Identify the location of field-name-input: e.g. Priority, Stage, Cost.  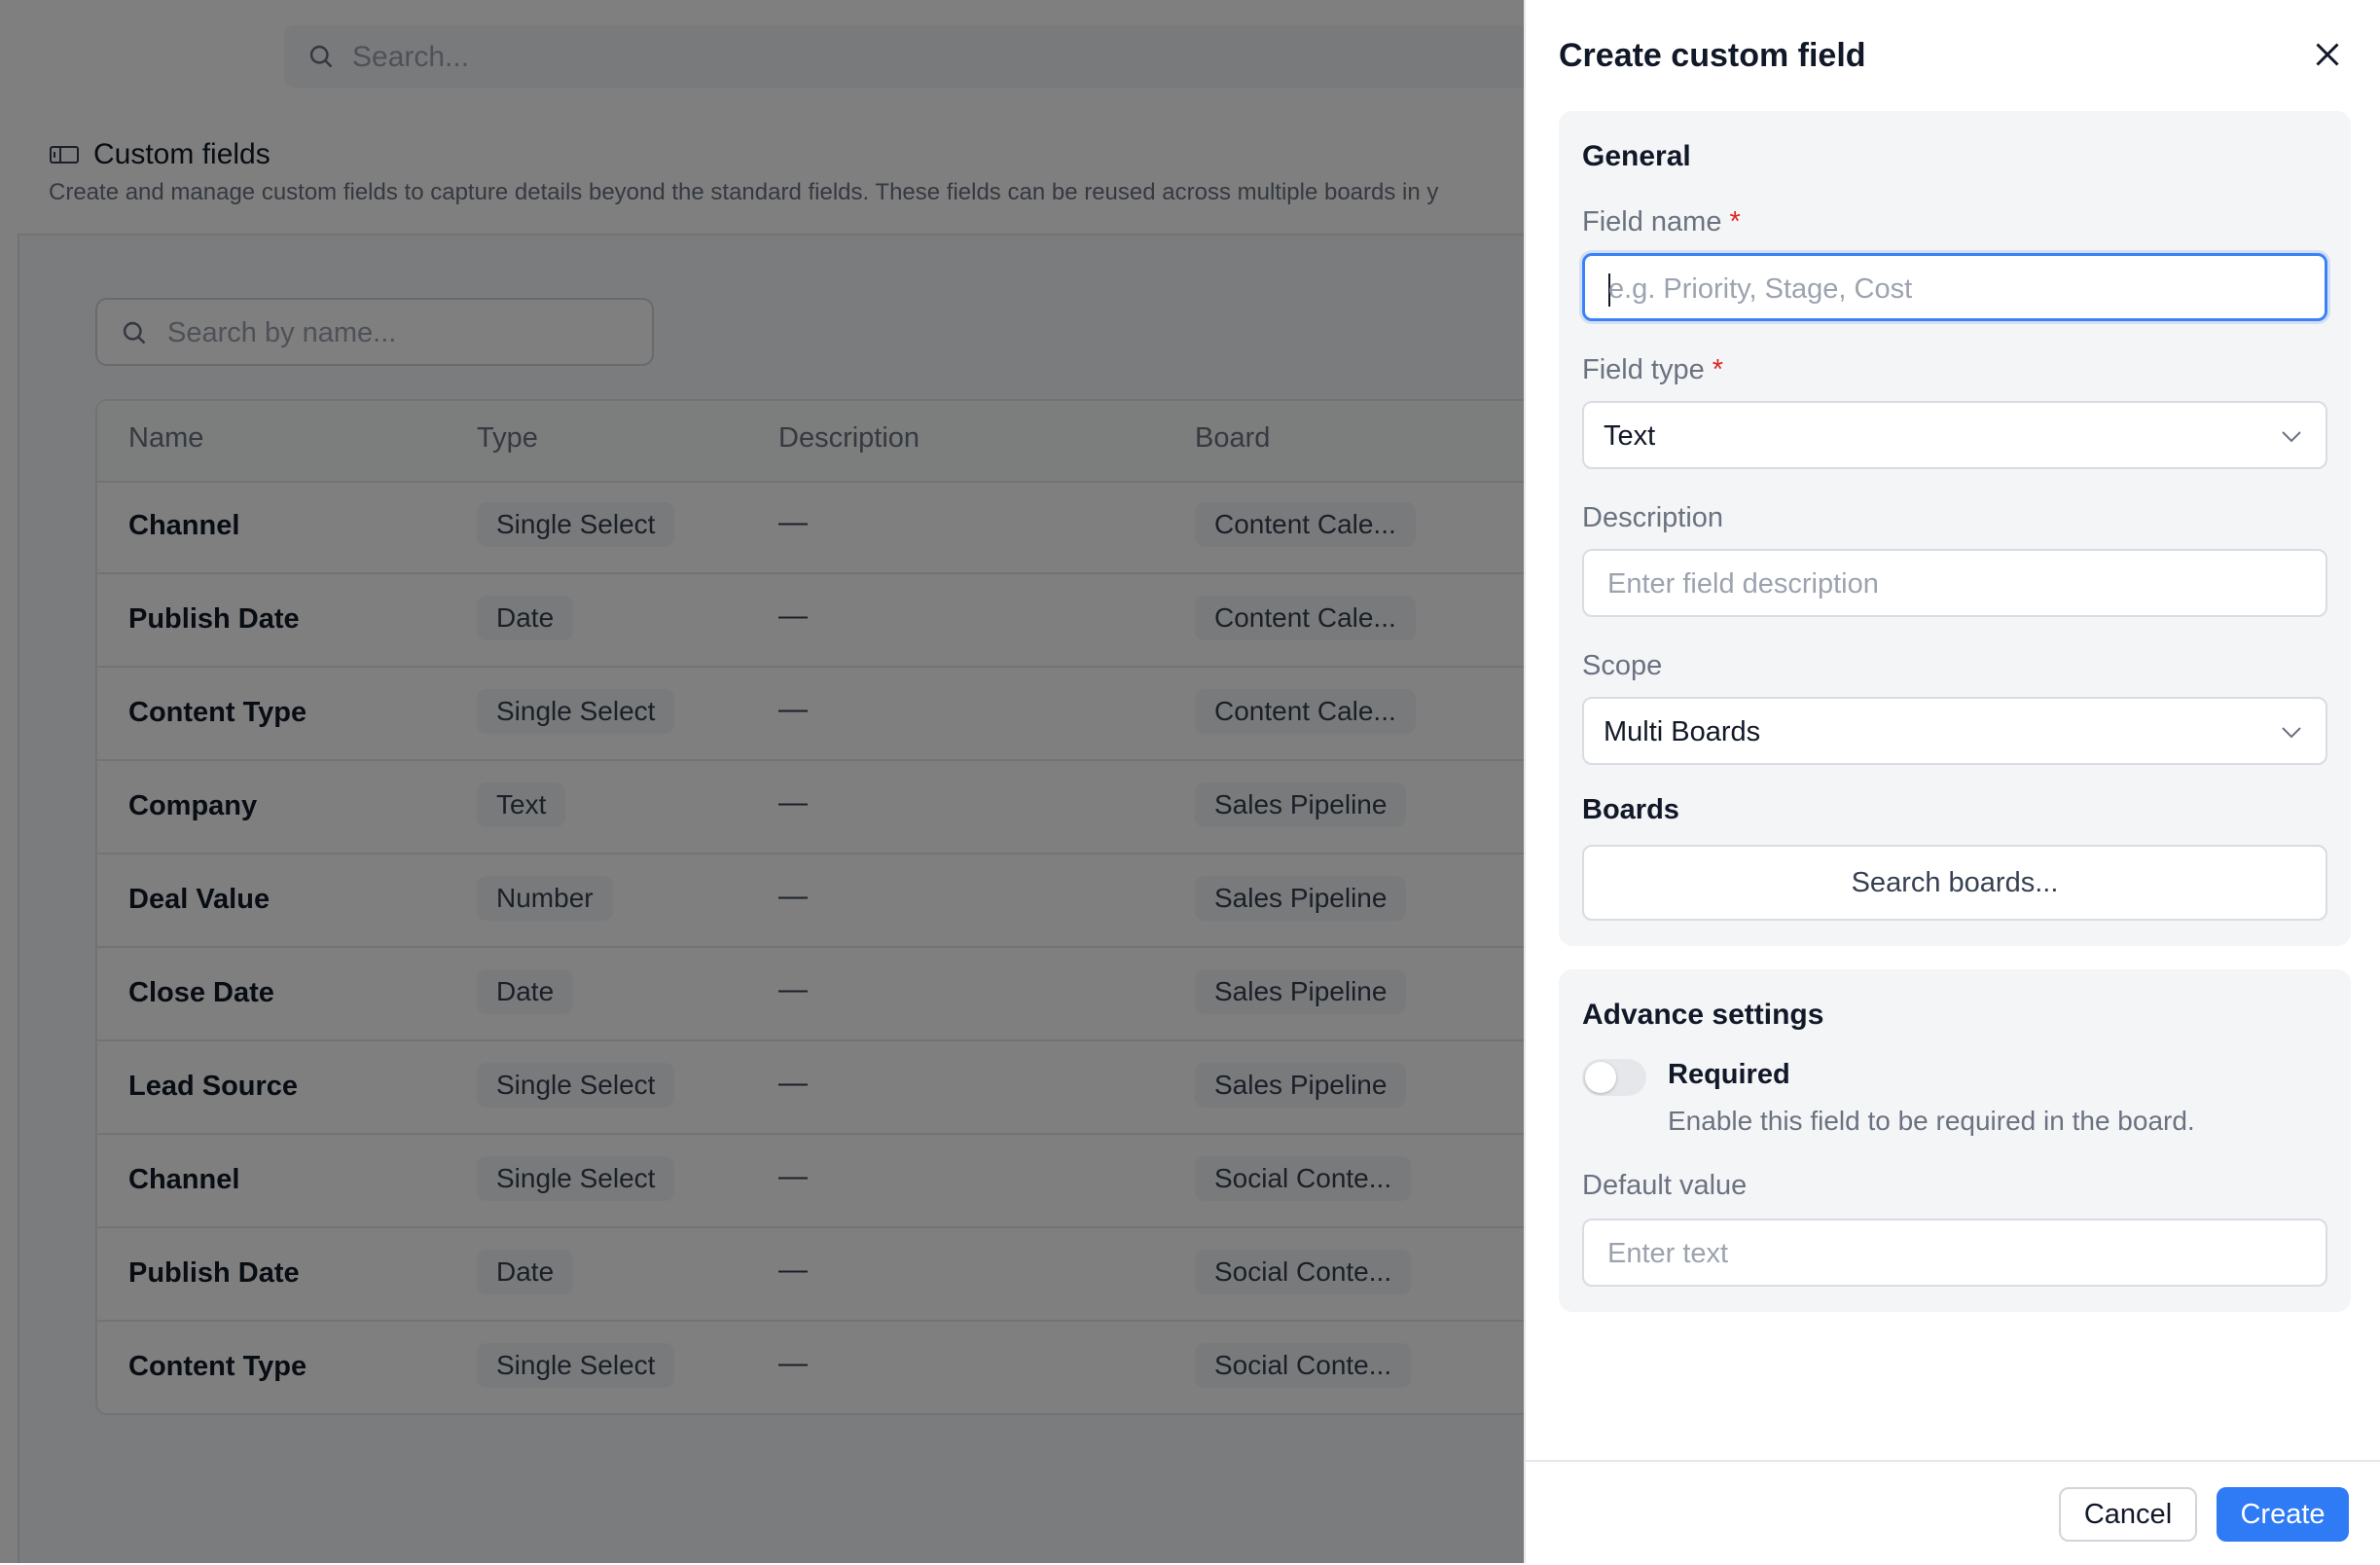
(1954, 287).